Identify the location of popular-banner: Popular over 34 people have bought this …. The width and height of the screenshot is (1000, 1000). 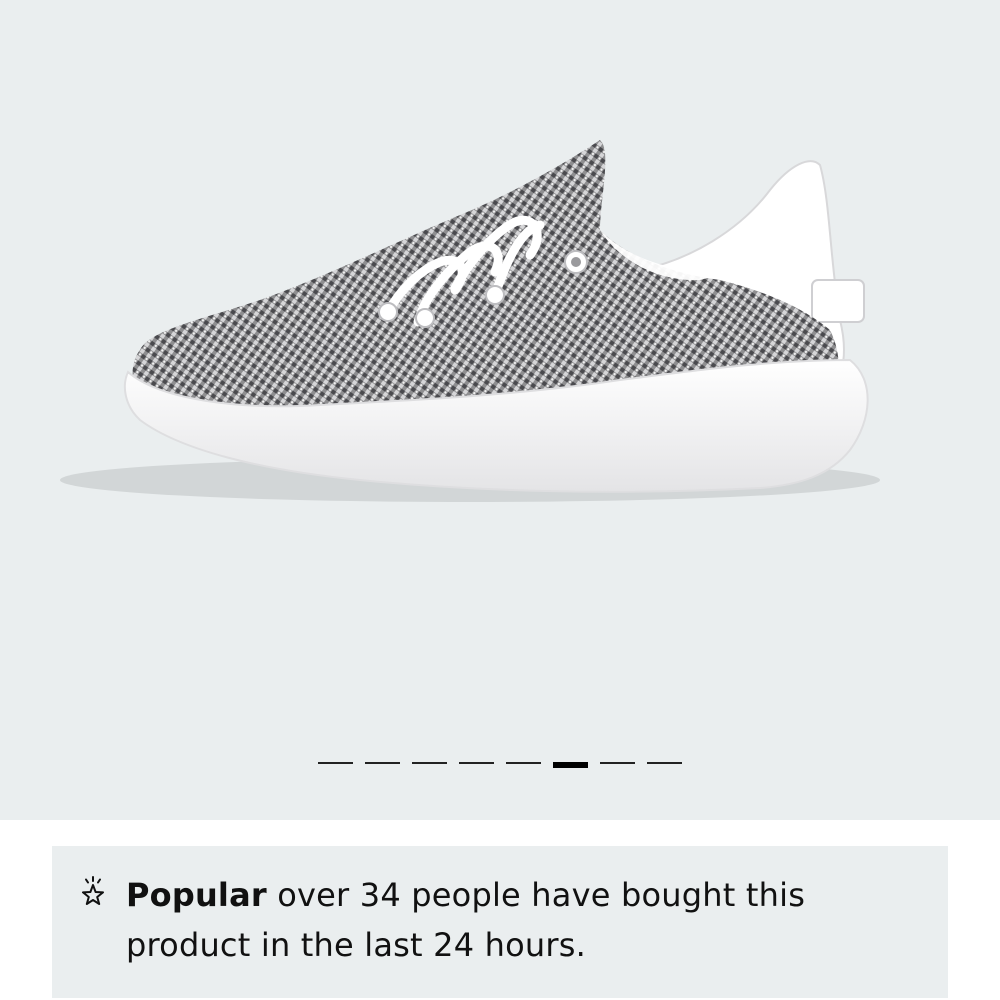
(500, 922).